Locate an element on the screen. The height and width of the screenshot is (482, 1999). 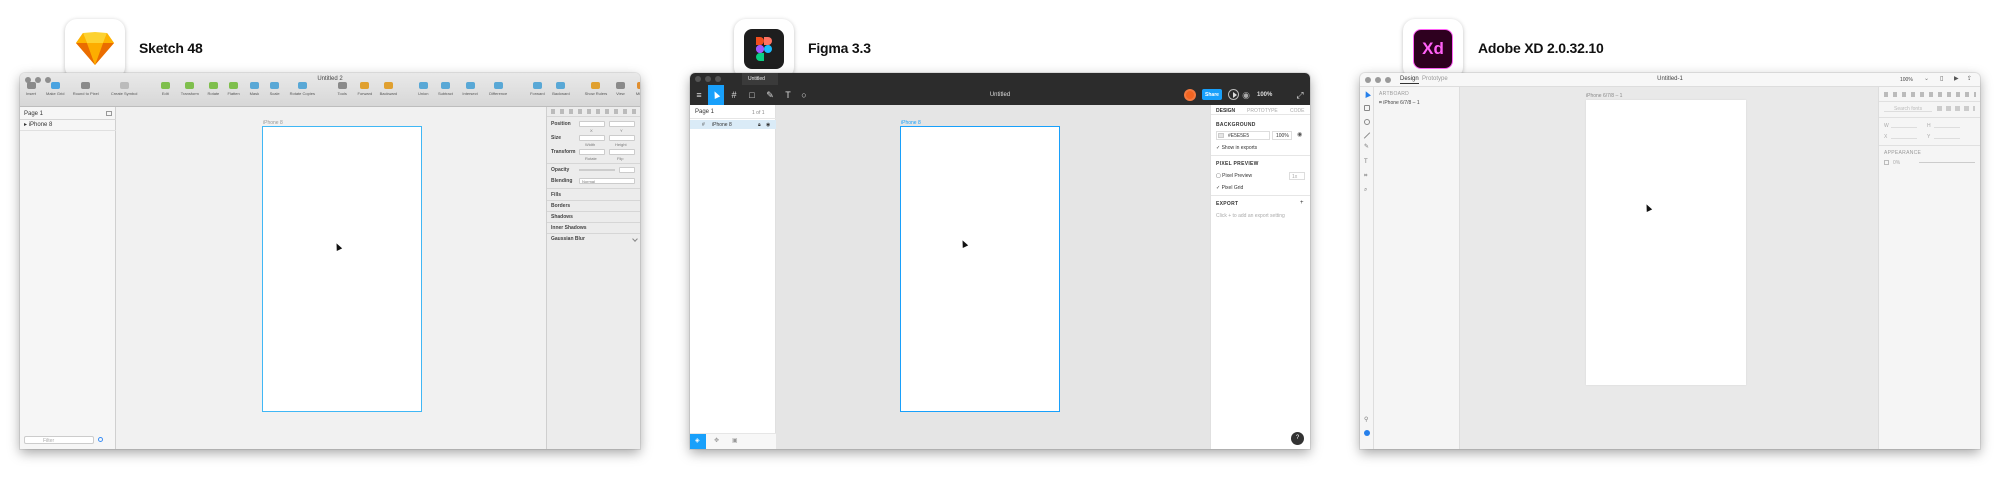
artboard-iphone is located at coordinates (1666, 242).